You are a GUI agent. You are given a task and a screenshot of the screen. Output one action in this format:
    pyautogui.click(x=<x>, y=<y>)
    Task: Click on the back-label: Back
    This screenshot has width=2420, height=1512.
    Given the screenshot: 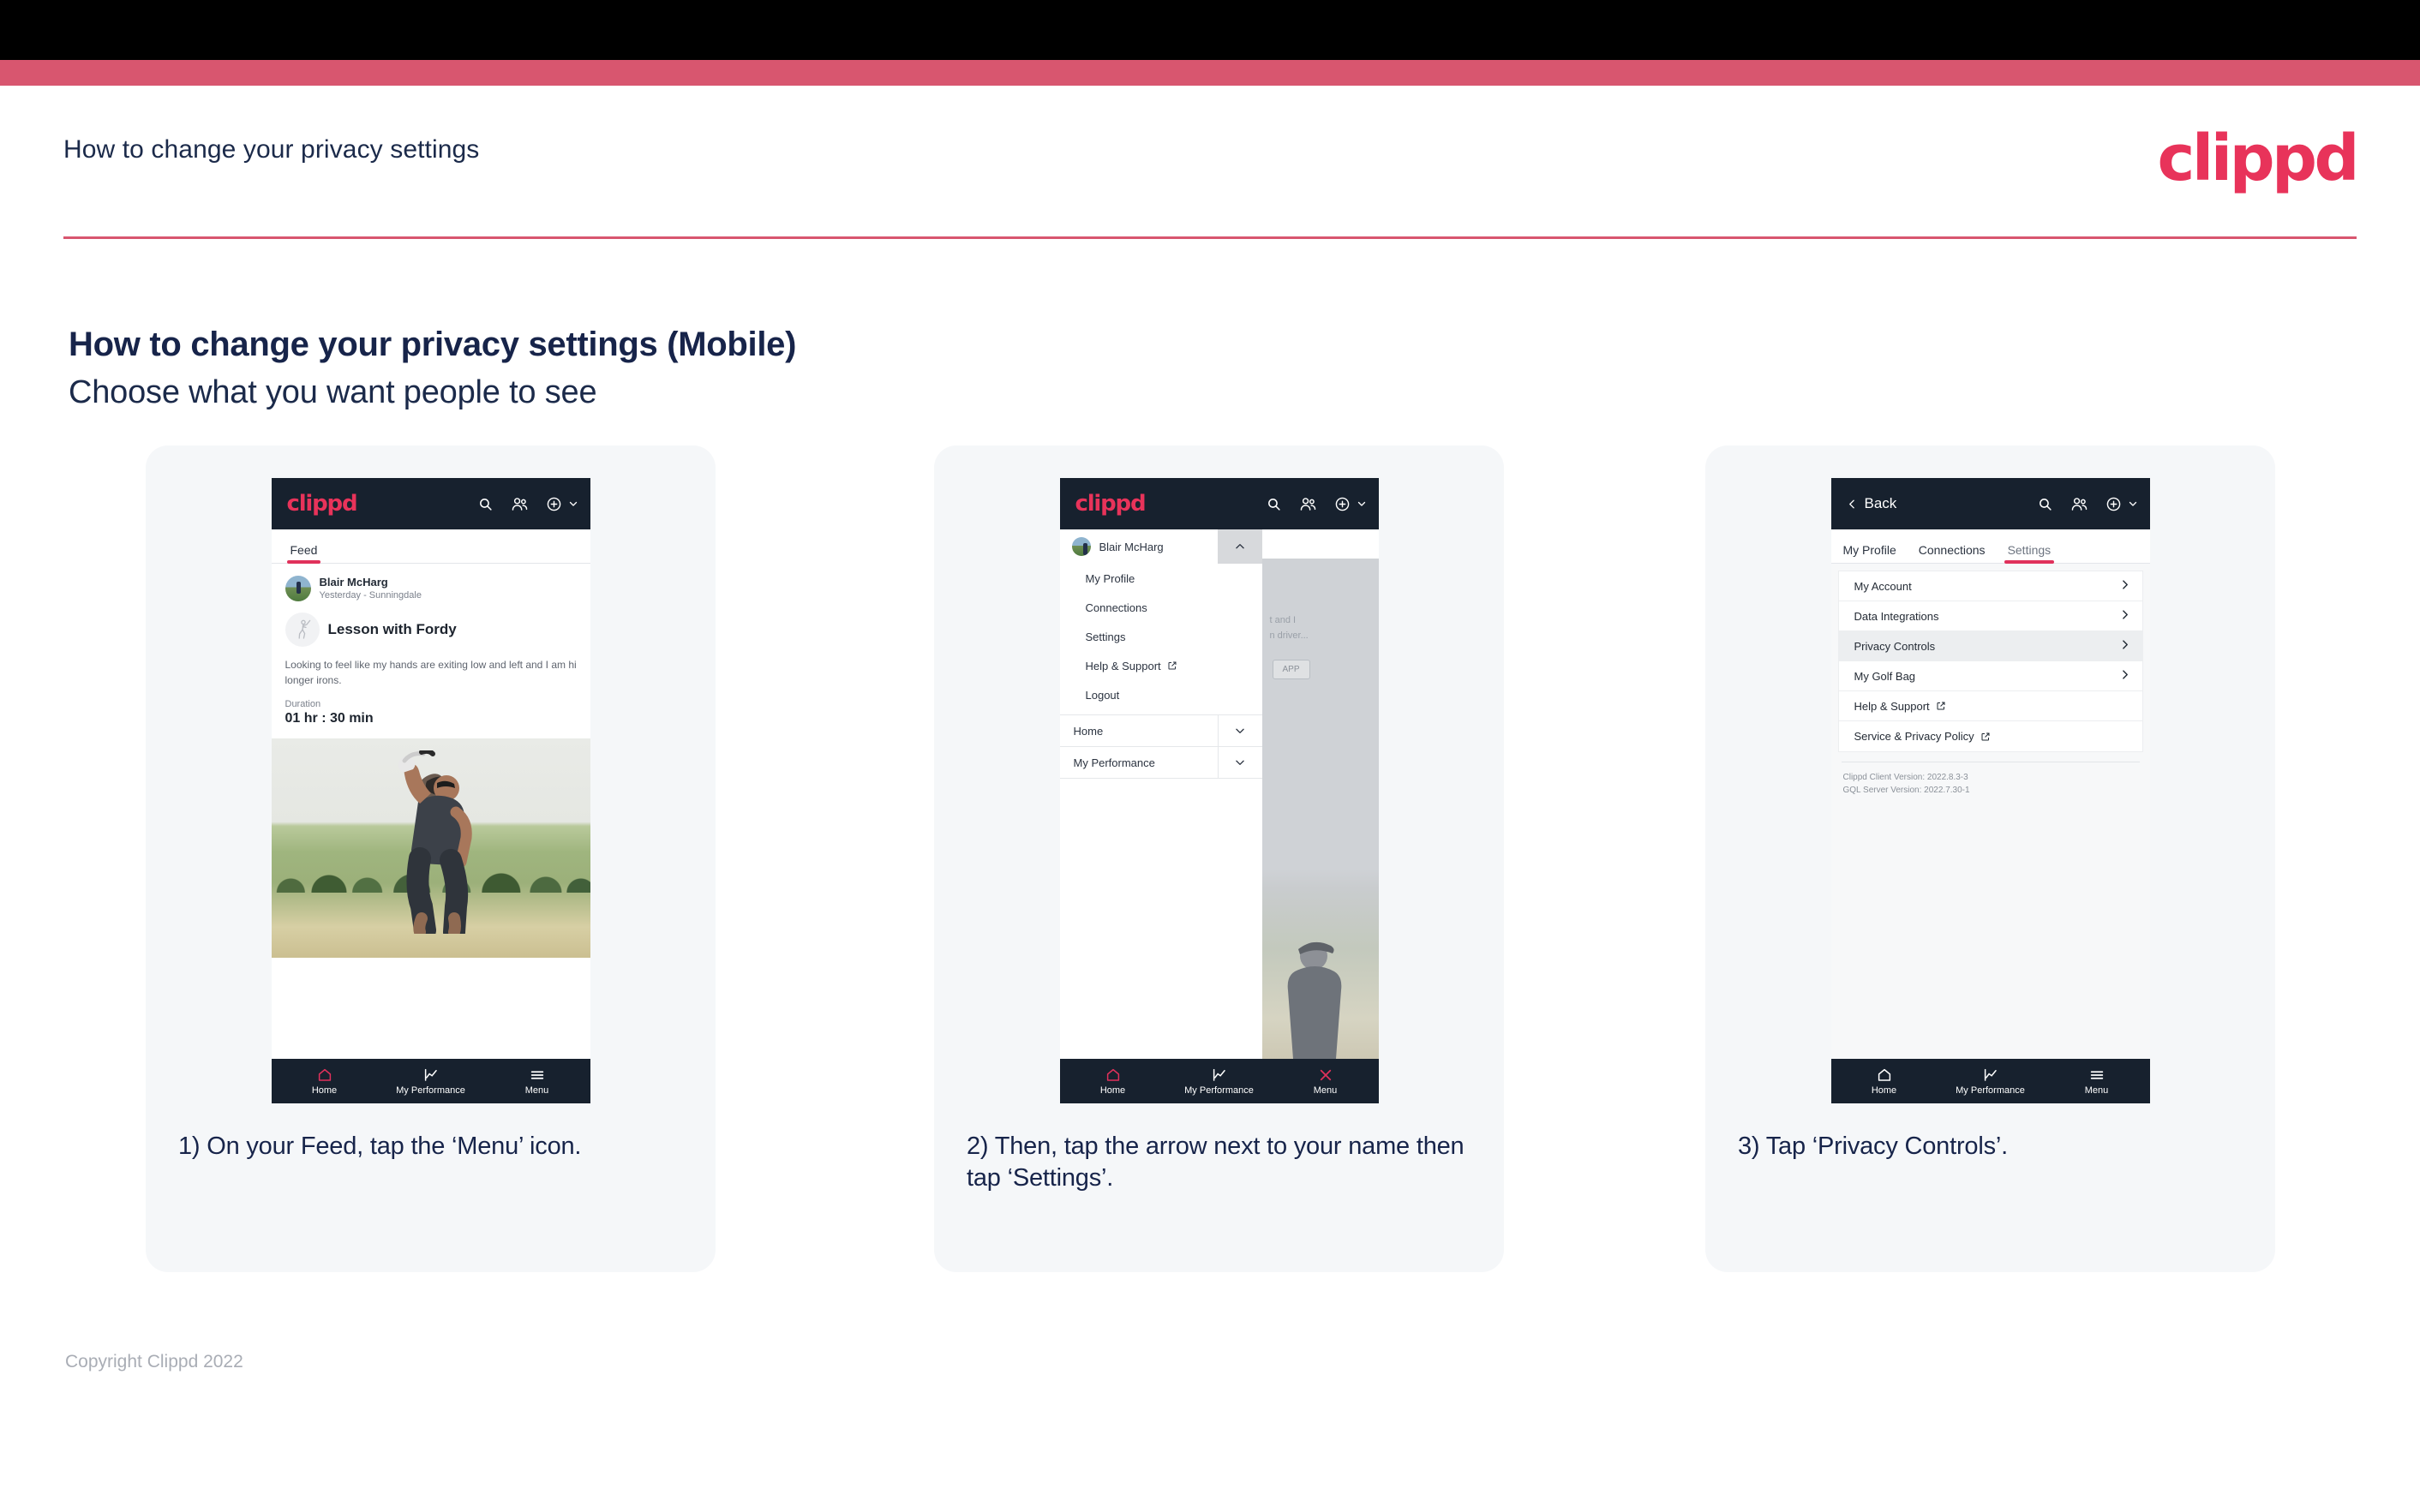 What is the action you would take?
    pyautogui.click(x=1880, y=503)
    